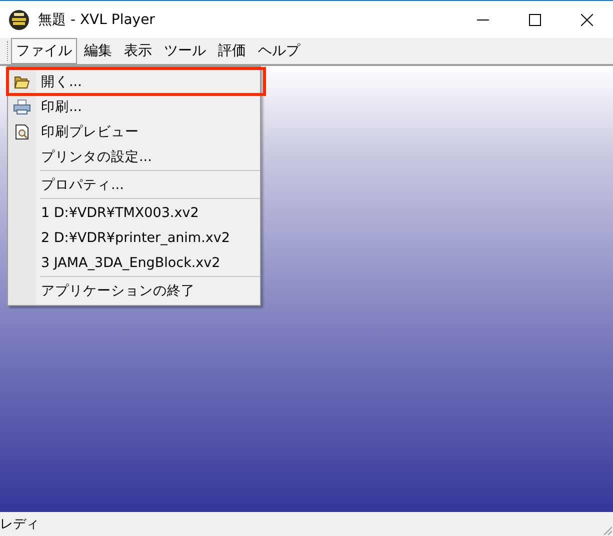 This screenshot has height=536, width=613. I want to click on printer-icon, so click(22, 106).